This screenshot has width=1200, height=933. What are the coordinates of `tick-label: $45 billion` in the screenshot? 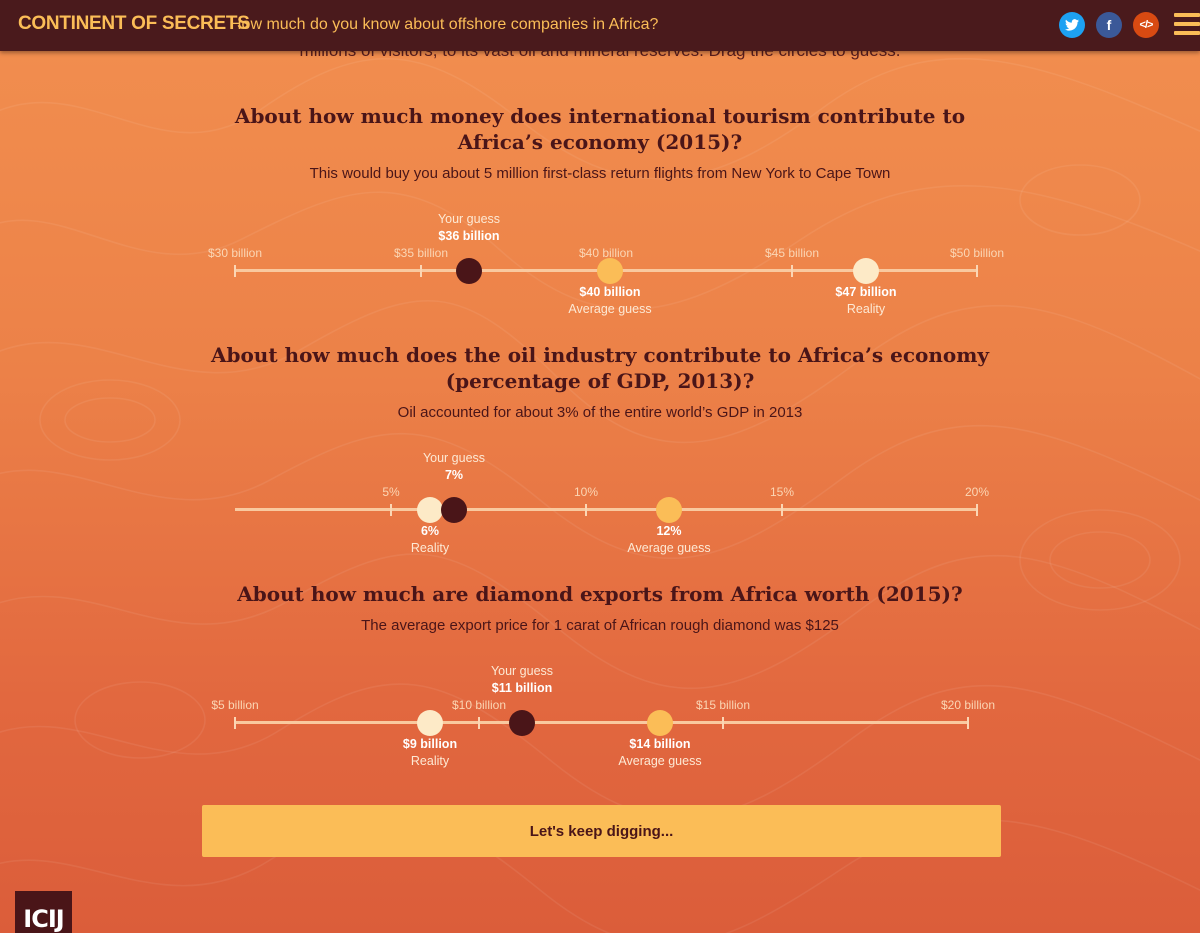 It's located at (792, 253).